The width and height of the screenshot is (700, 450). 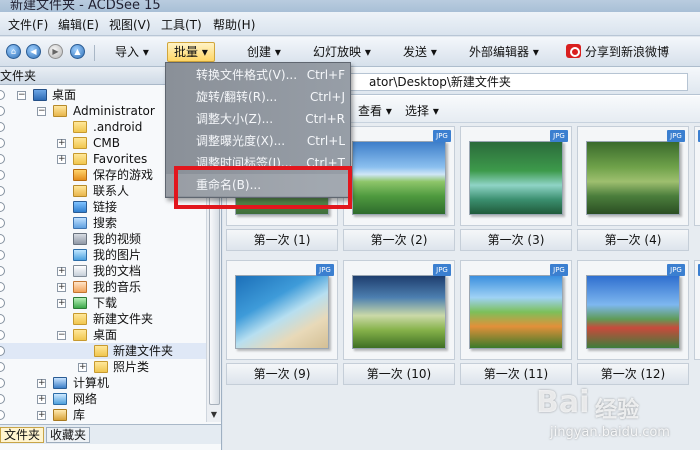 What do you see at coordinates (130, 24) in the screenshot?
I see `menu-view: 视图(V)` at bounding box center [130, 24].